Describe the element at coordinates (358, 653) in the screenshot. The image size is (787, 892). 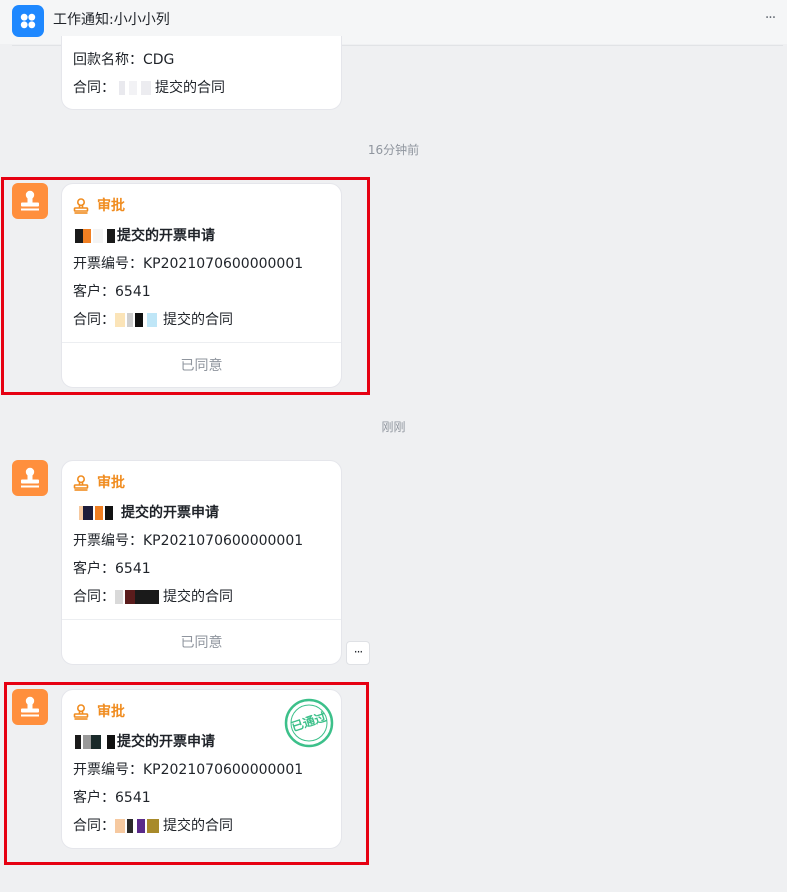
I see `message-more-button: ···` at that location.